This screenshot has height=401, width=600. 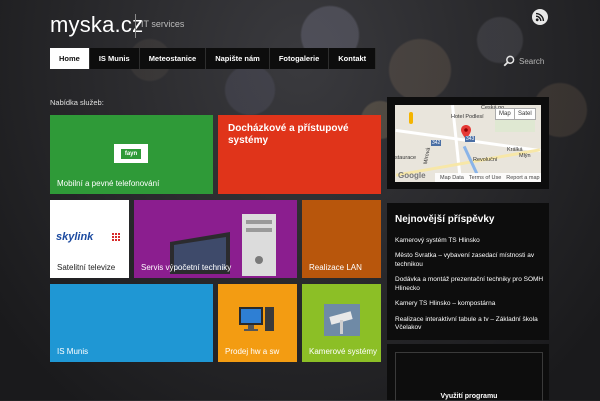 I want to click on skylink-mark-icon, so click(x=116, y=237).